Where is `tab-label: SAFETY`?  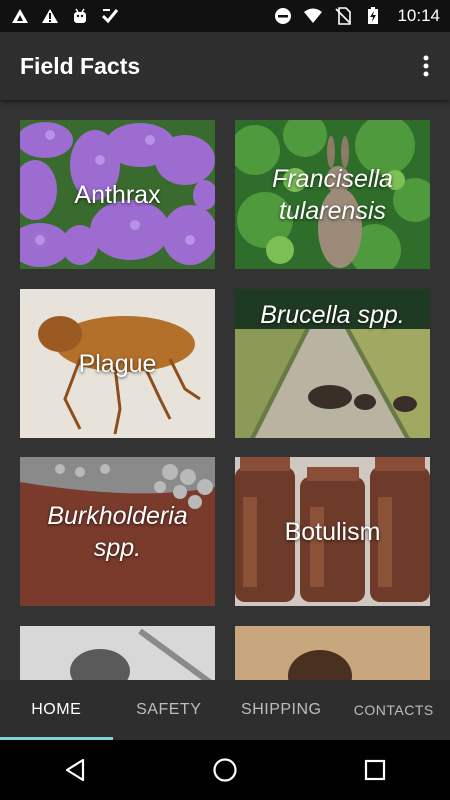 tab-label: SAFETY is located at coordinates (169, 709).